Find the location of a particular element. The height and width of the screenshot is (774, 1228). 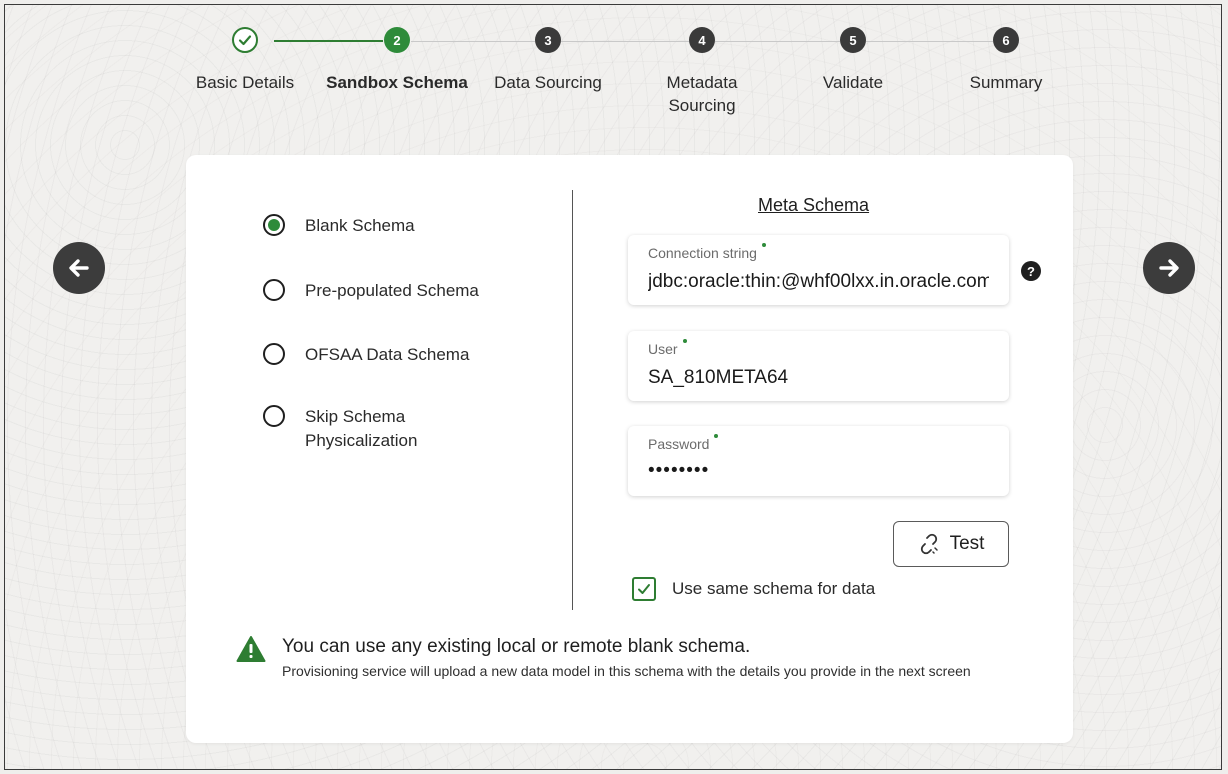

vertical-divider is located at coordinates (572, 400).